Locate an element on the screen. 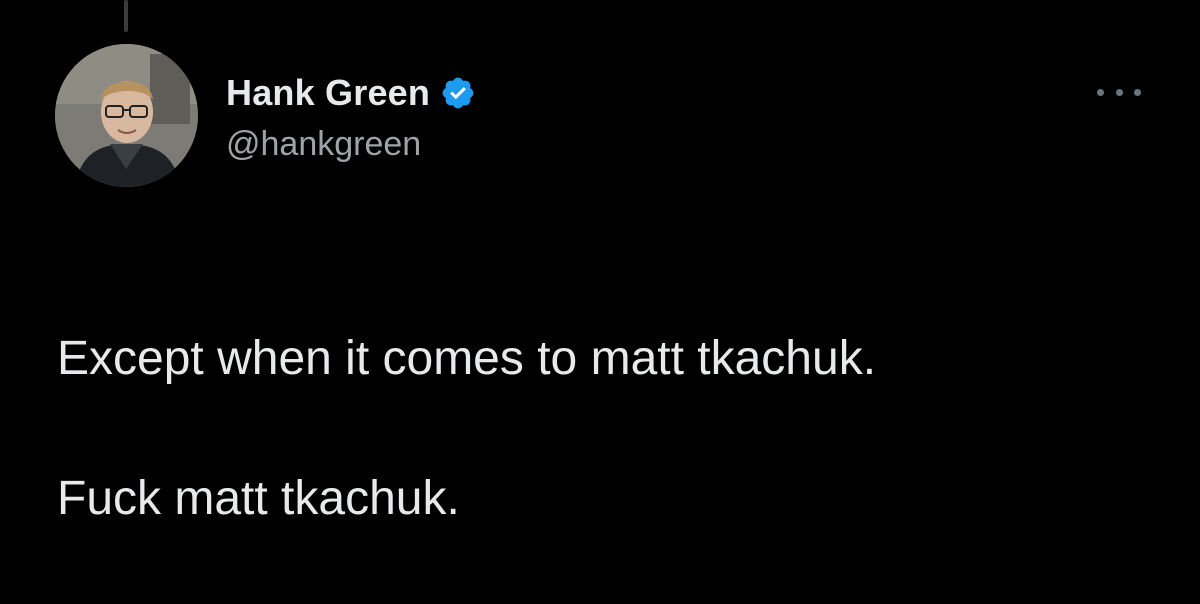 The height and width of the screenshot is (604, 1200). avatar is located at coordinates (126, 115).